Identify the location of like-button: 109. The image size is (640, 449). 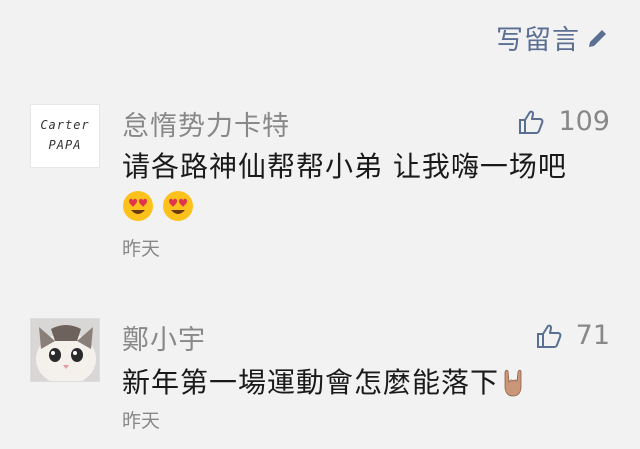
(564, 121).